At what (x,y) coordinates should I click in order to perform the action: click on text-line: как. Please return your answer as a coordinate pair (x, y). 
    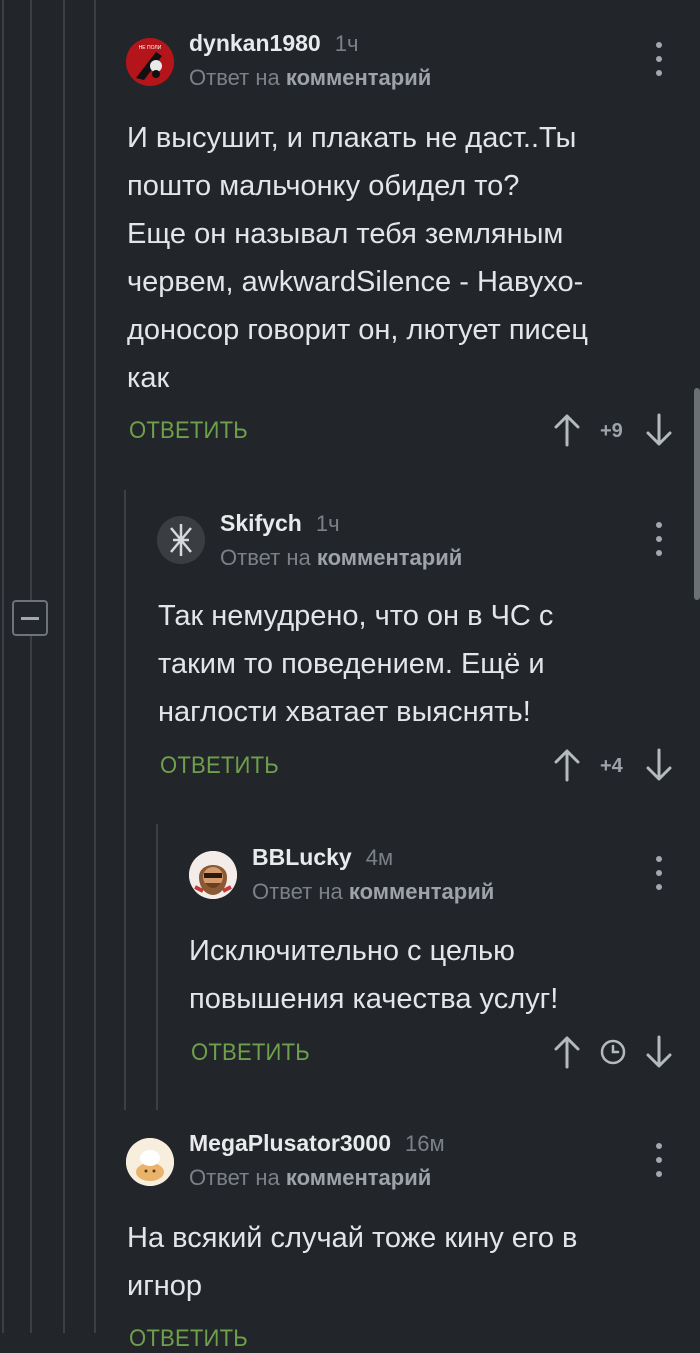
    Looking at the image, I should click on (148, 378).